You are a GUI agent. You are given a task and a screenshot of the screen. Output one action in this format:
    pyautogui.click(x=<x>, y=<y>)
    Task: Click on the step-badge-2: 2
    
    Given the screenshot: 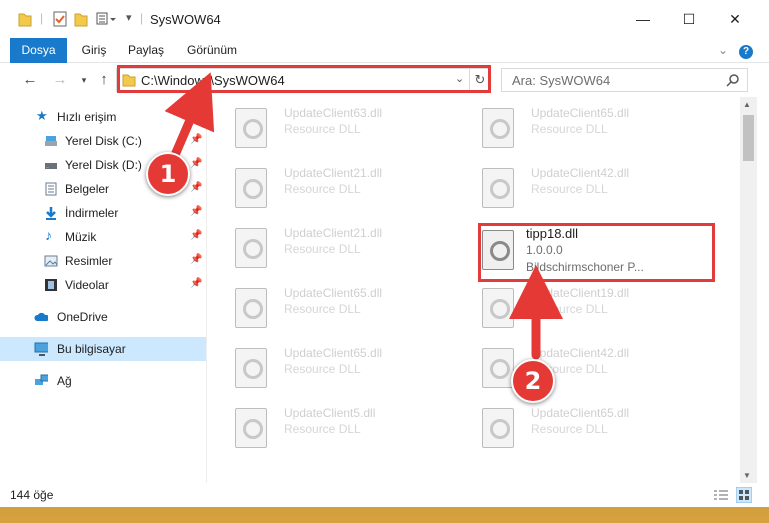 What is the action you would take?
    pyautogui.click(x=533, y=381)
    